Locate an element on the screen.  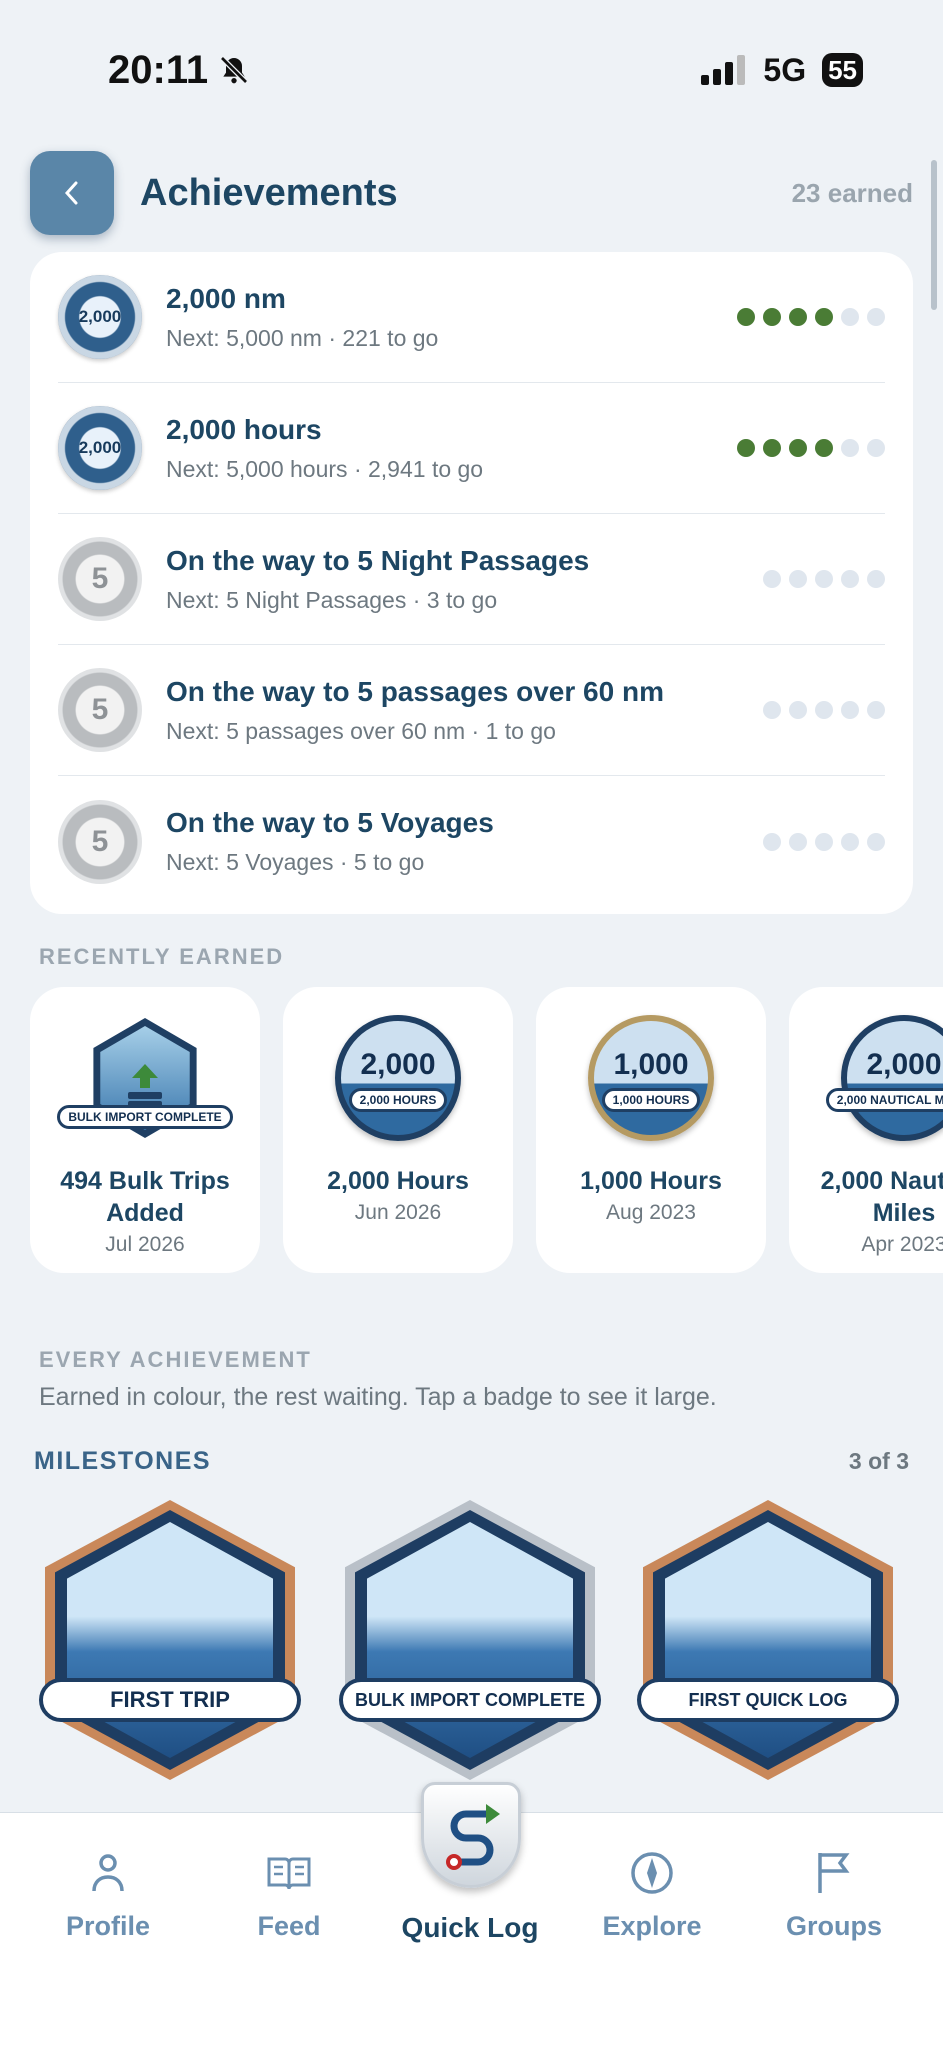
scrollbar is located at coordinates (934, 235).